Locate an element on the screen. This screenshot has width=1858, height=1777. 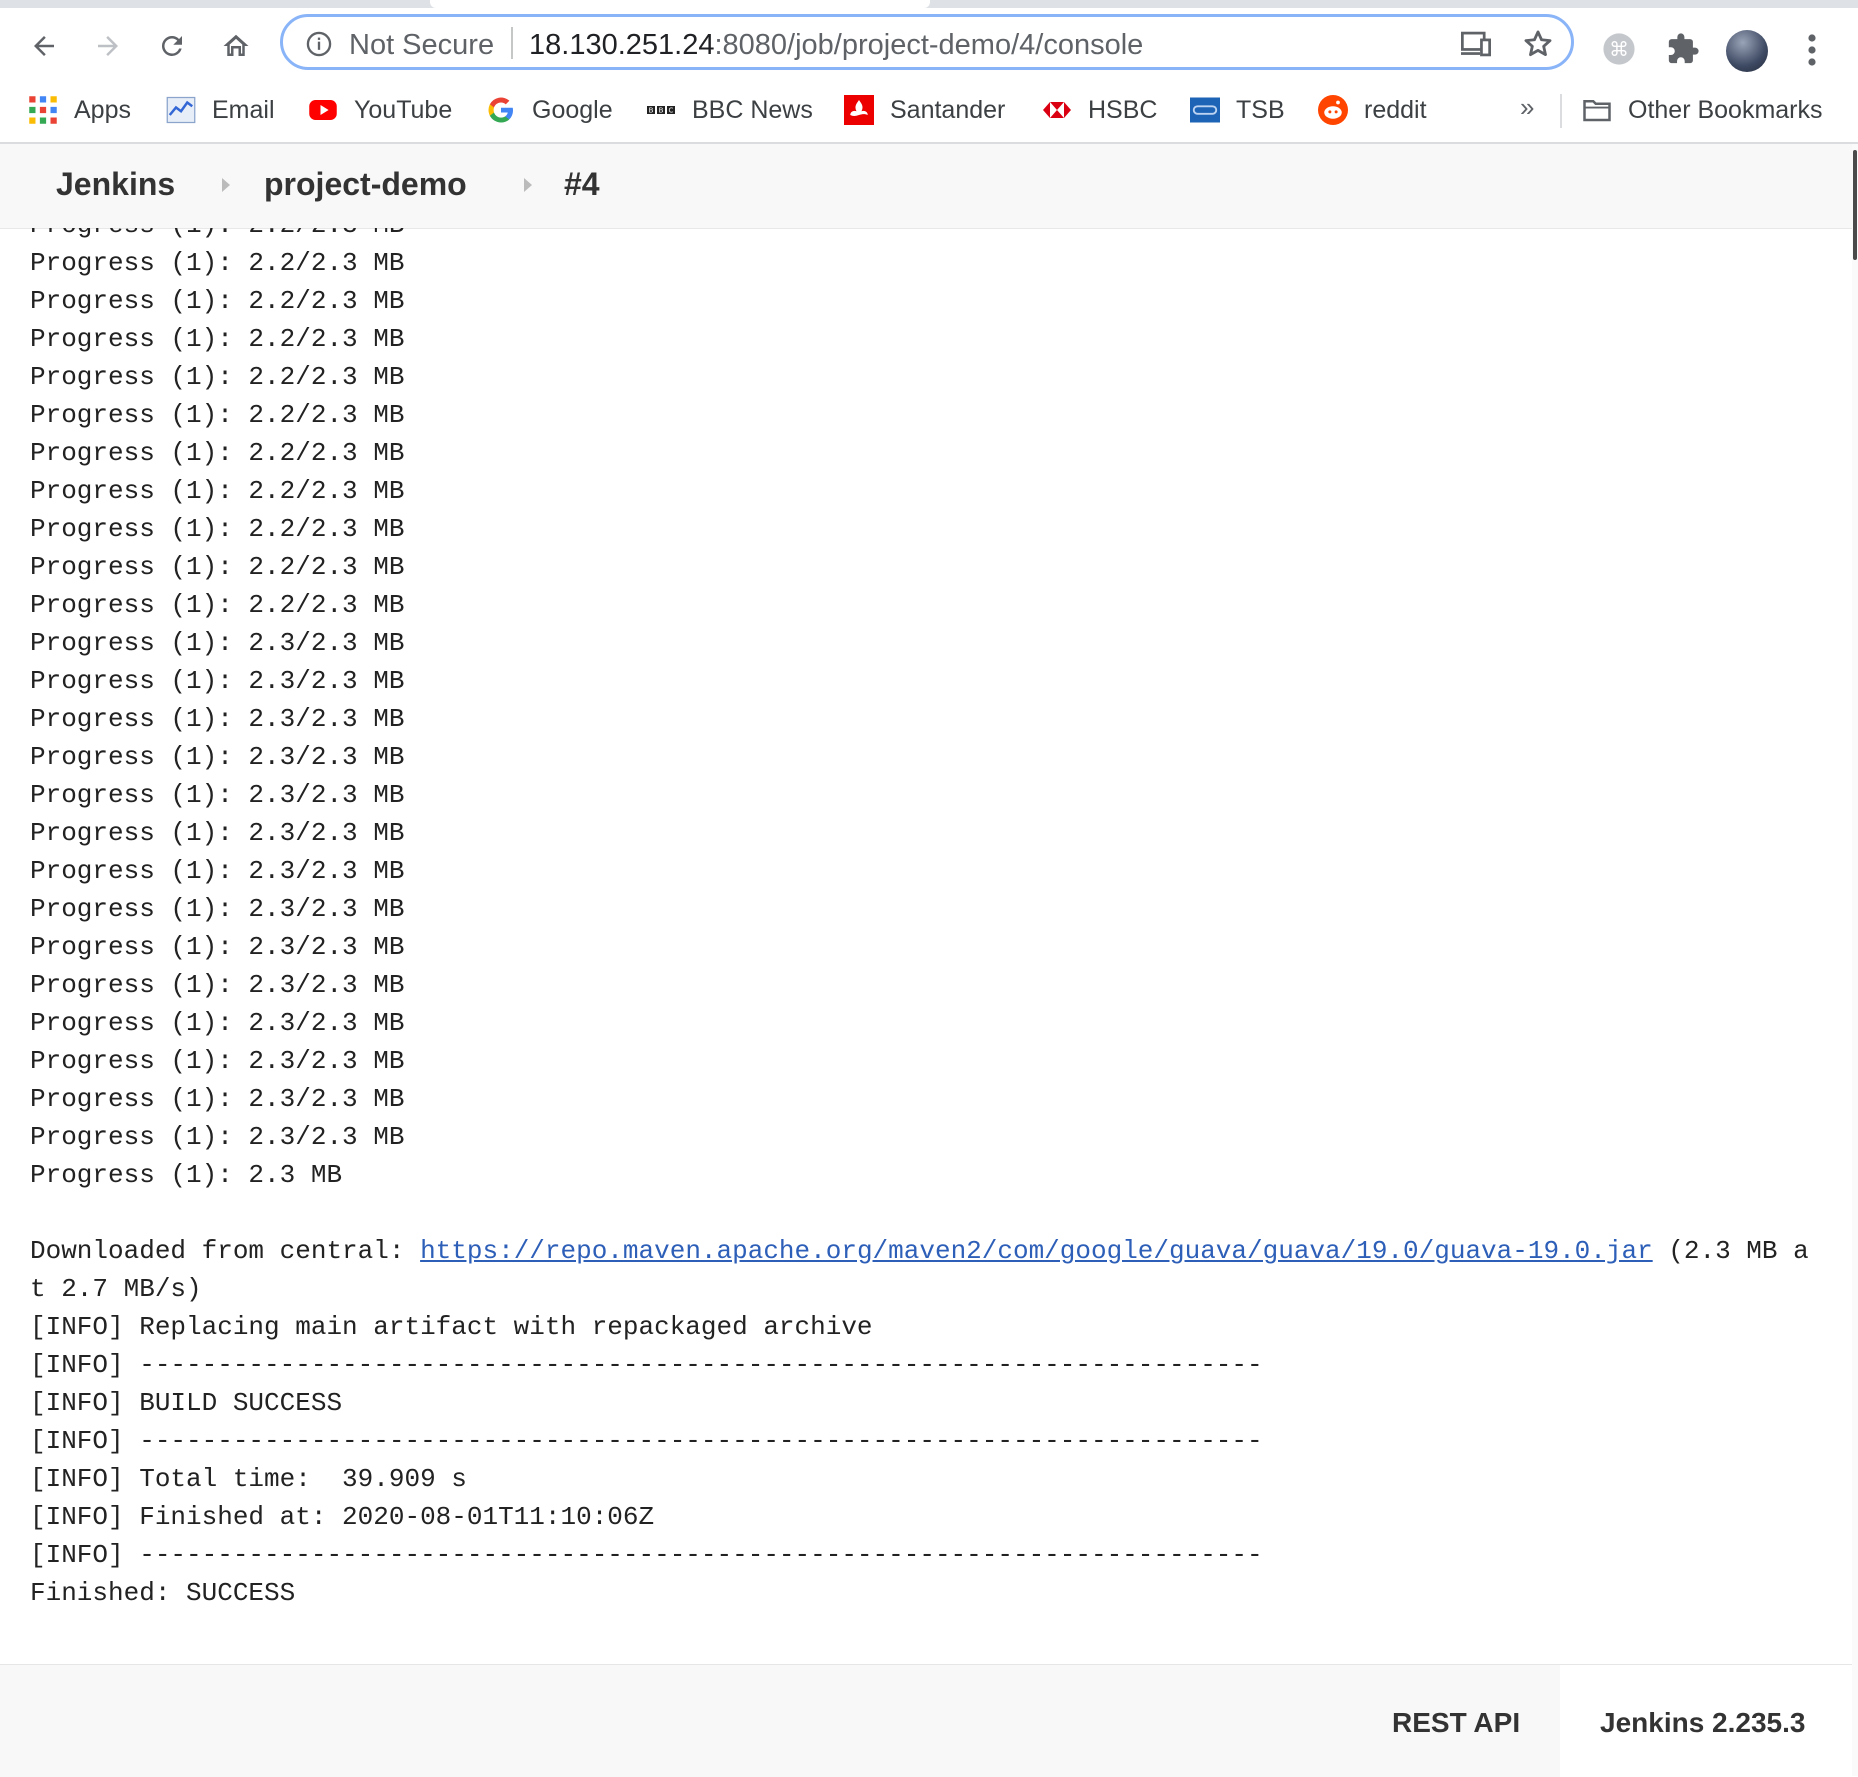
back-button is located at coordinates (44, 46).